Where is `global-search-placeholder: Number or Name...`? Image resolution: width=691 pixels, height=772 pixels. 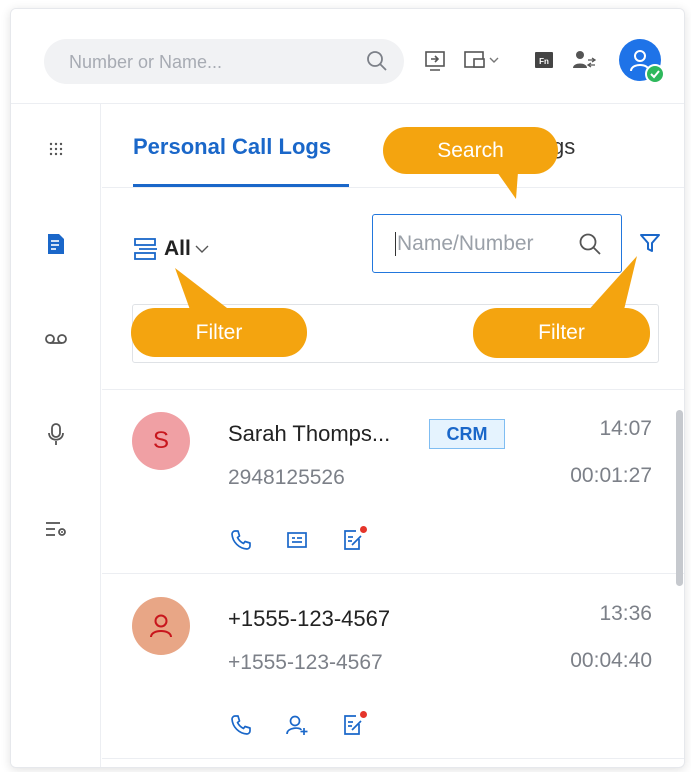 global-search-placeholder: Number or Name... is located at coordinates (146, 62).